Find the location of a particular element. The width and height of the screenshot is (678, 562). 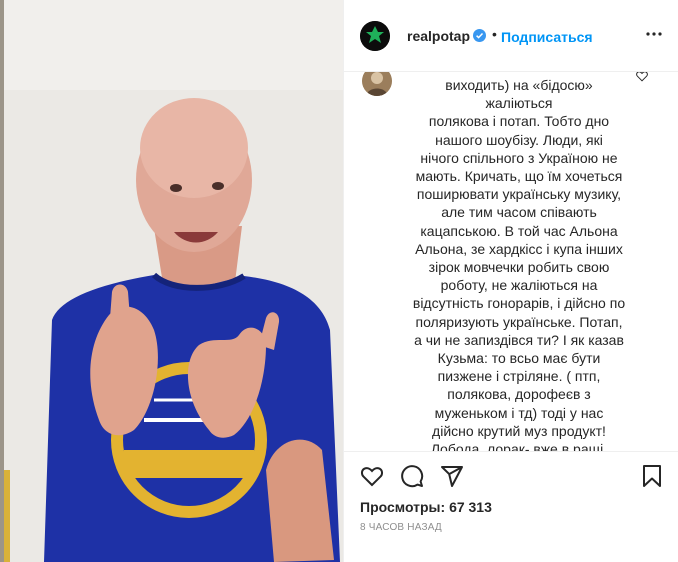

view-count: Просмотры: 67 313 is located at coordinates (426, 507).